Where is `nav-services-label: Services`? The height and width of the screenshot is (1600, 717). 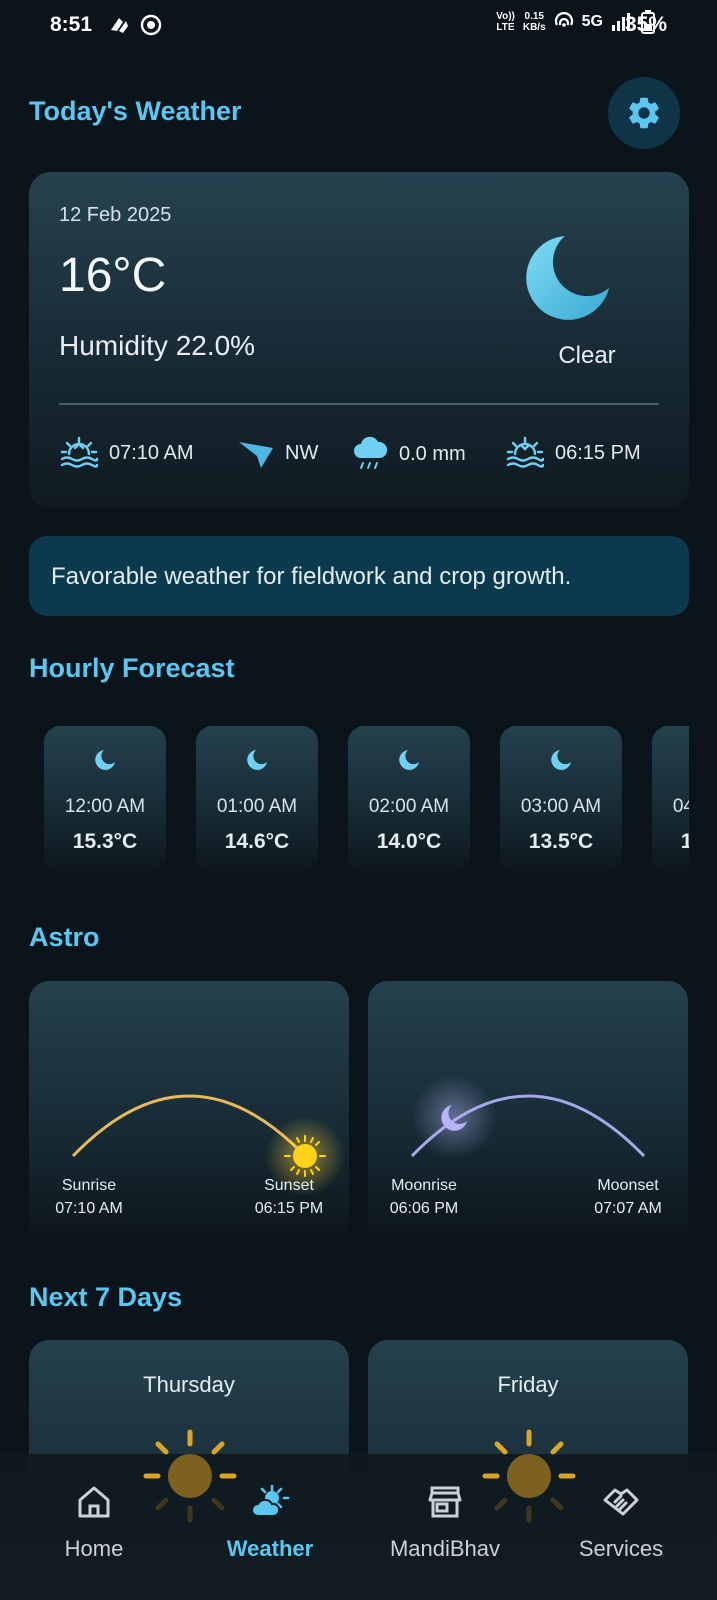 nav-services-label: Services is located at coordinates (621, 1548).